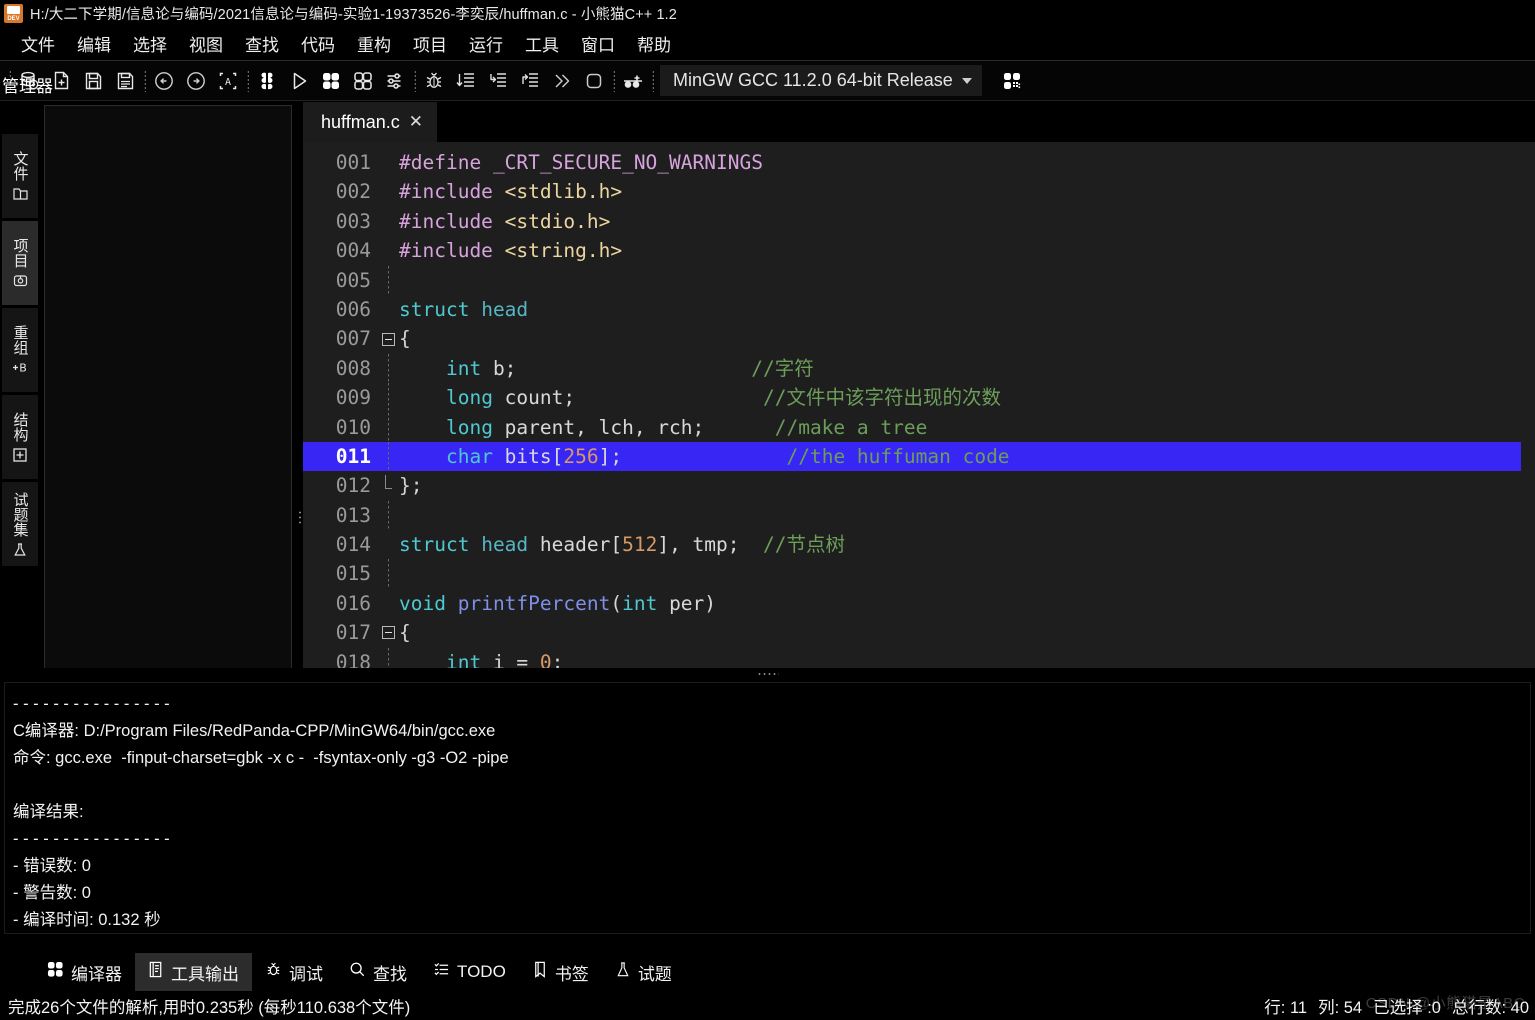 This screenshot has width=1535, height=1020. Describe the element at coordinates (563, 251) in the screenshot. I see `code-token: <string.h>` at that location.